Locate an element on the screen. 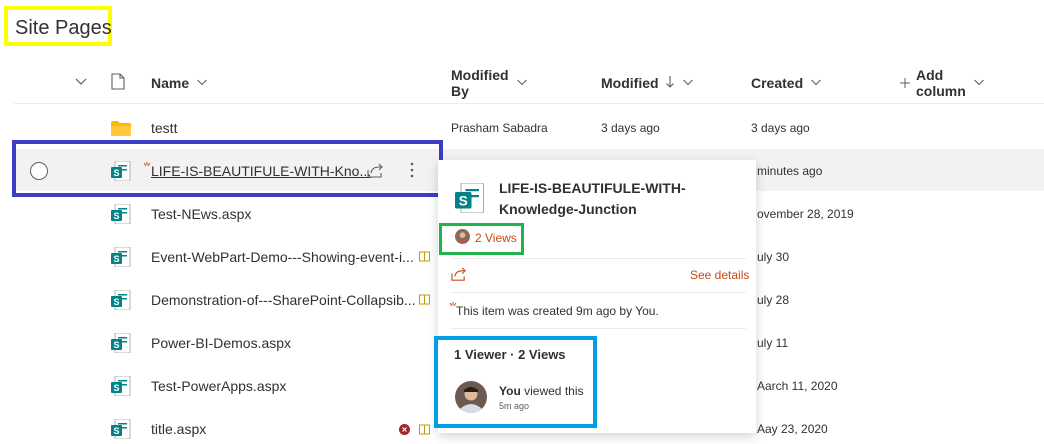  row-created: minutes ago is located at coordinates (790, 171).